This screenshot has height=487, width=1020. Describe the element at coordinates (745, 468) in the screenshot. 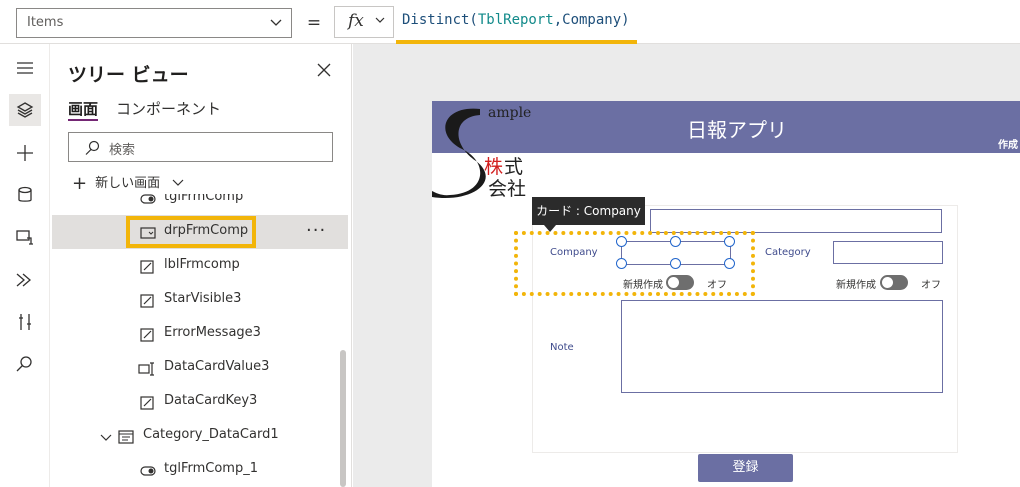

I see `register-button: 登録` at that location.